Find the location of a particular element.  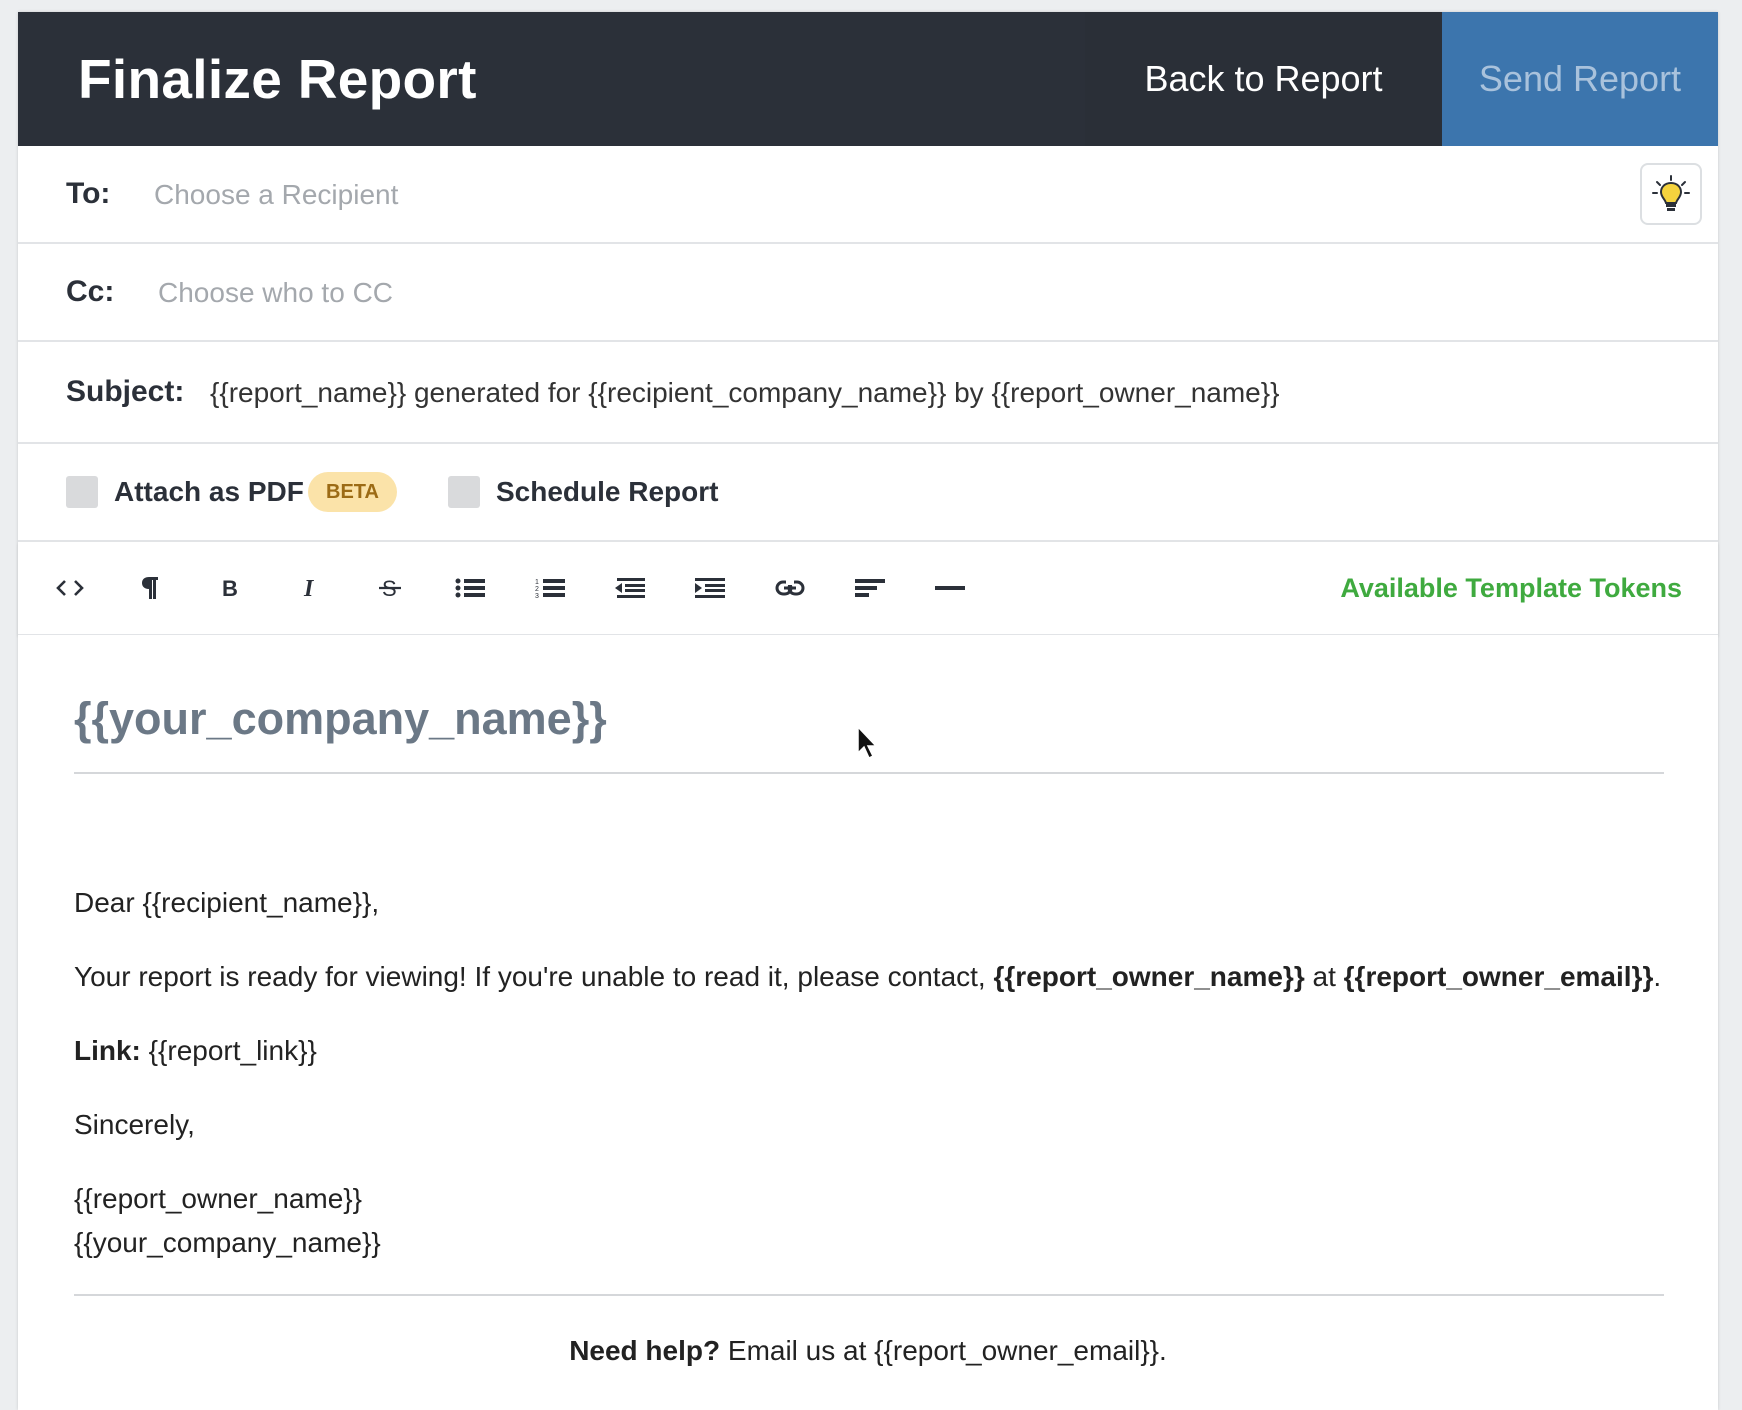

to-row: To: is located at coordinates (868, 195).